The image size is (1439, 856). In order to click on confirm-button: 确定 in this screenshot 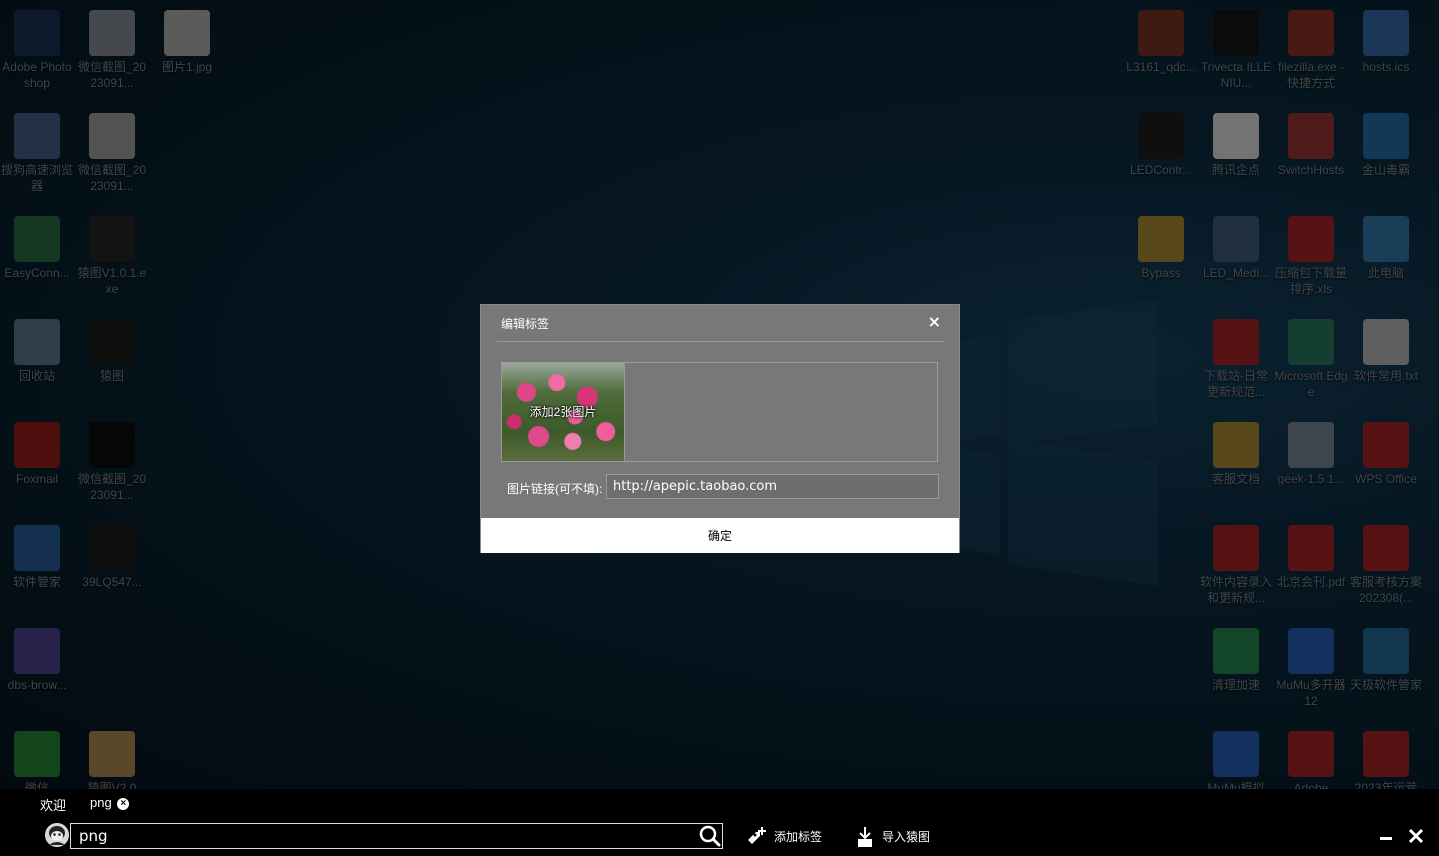, I will do `click(720, 535)`.